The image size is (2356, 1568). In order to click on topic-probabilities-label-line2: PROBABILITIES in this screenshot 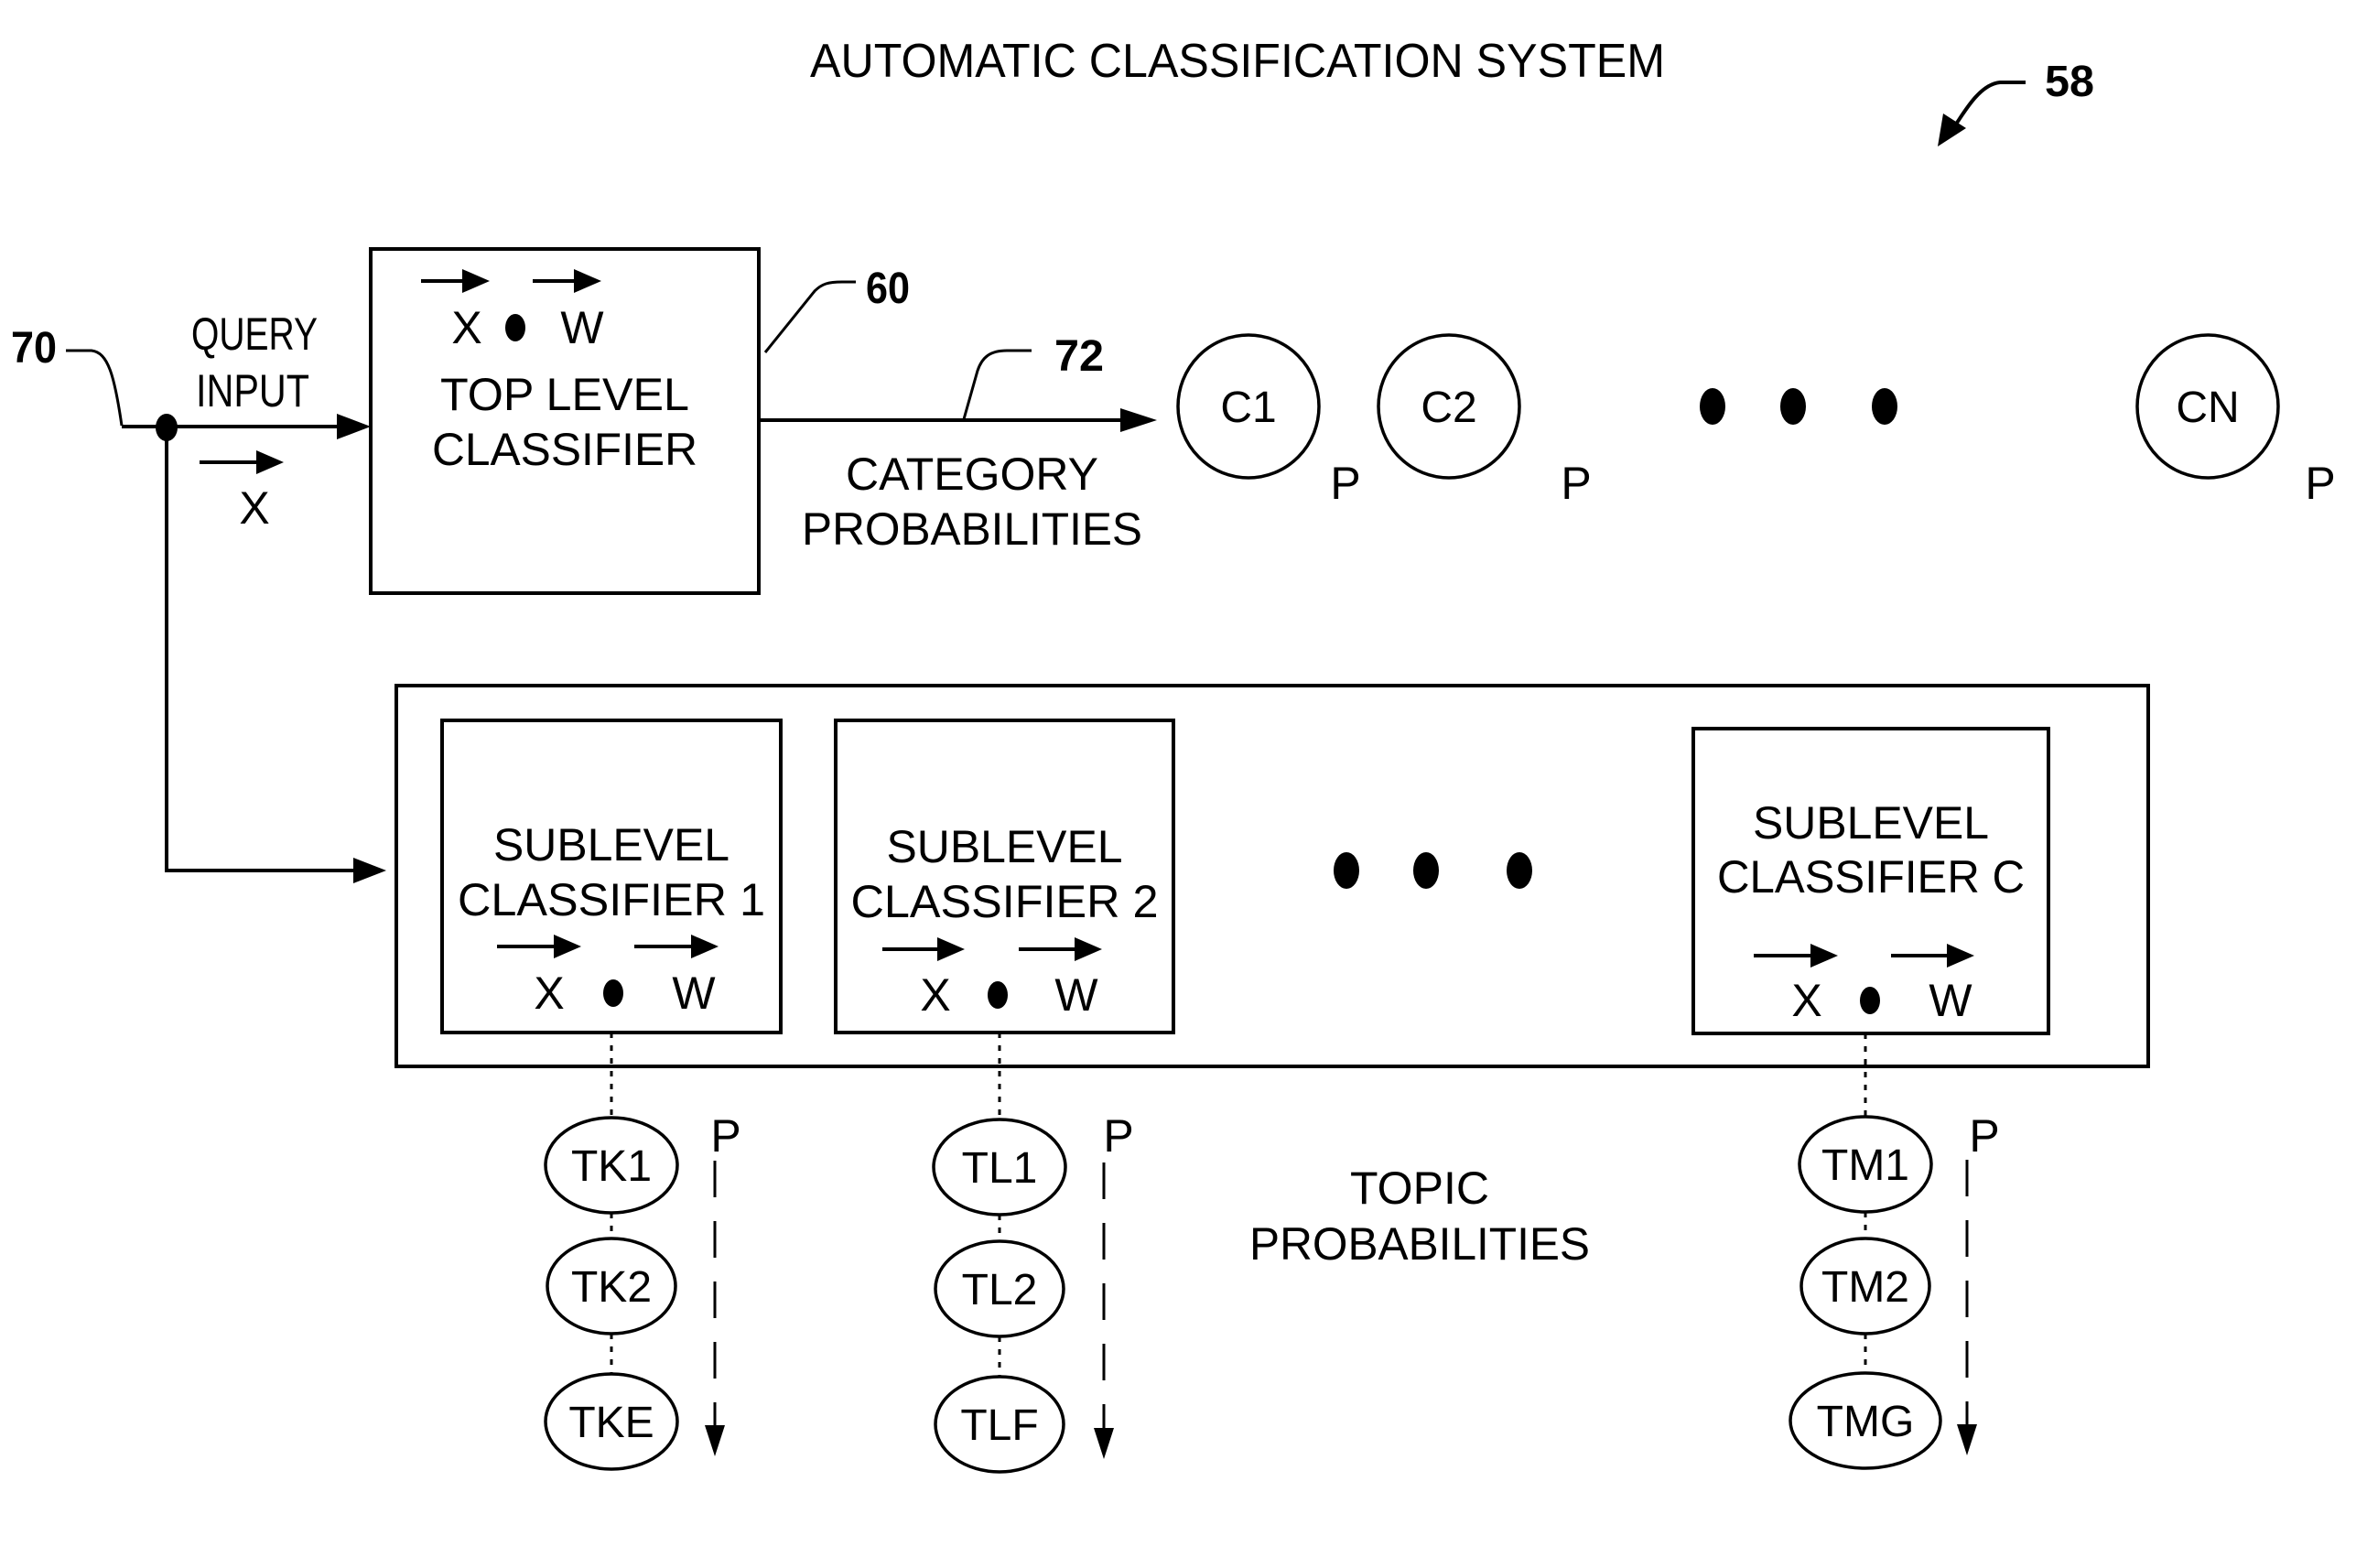, I will do `click(1419, 1244)`.